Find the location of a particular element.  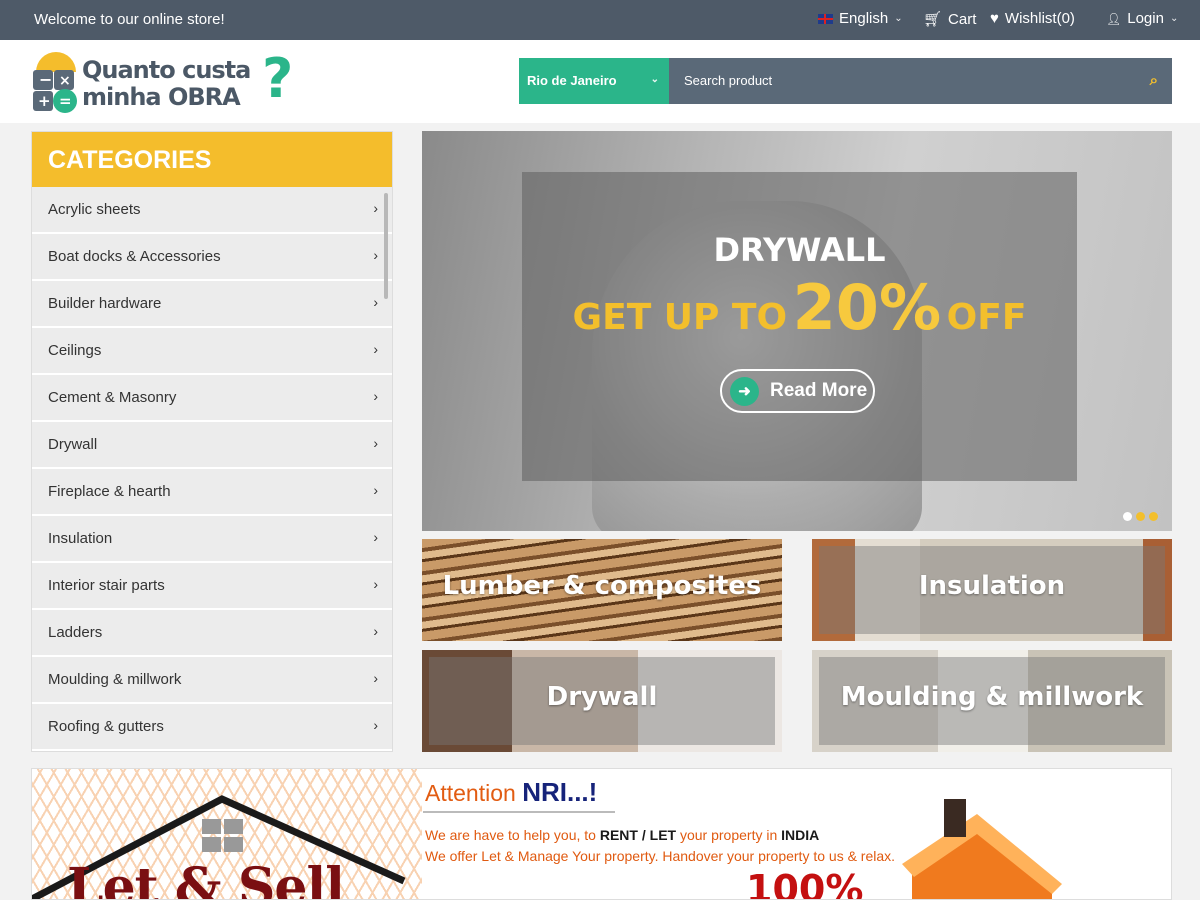

category-label: Builder hardware is located at coordinates (105, 303).